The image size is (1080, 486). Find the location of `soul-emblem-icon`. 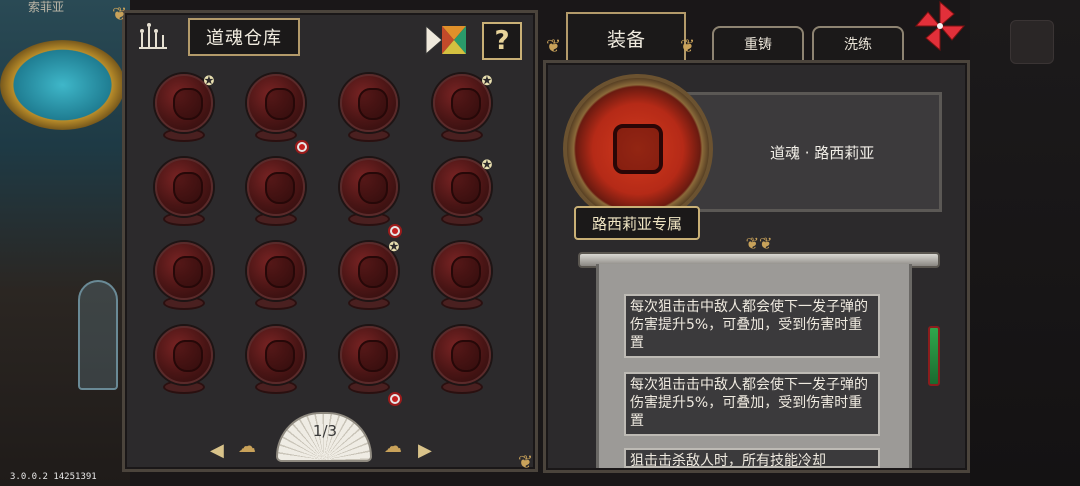

soul-emblem-icon is located at coordinates (638, 149).